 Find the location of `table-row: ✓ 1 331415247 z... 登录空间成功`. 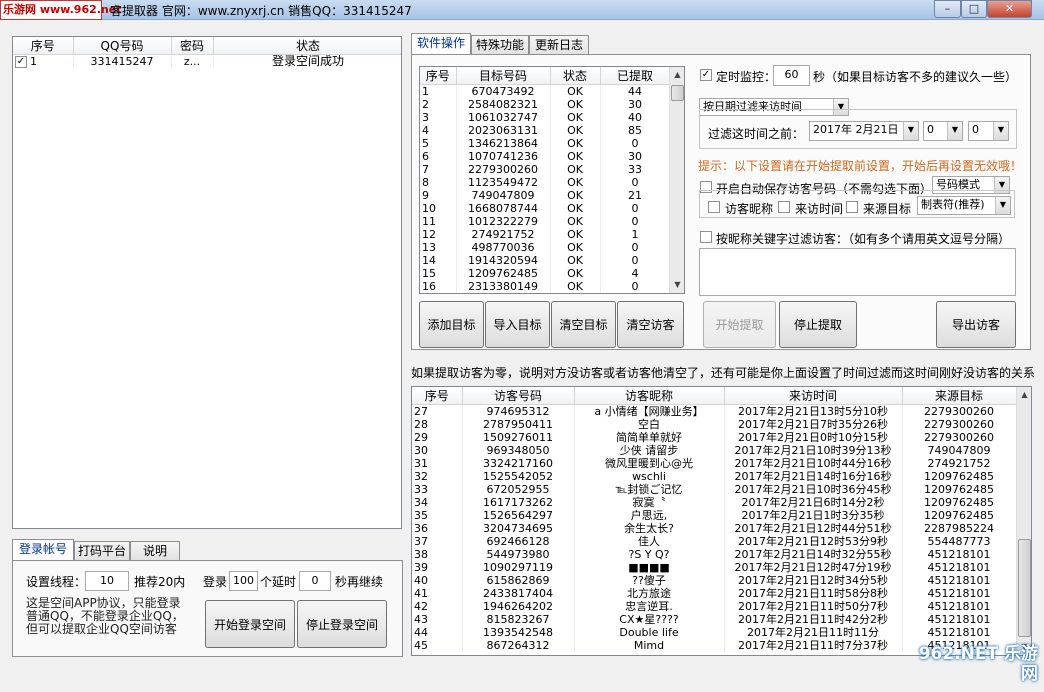

table-row: ✓ 1 331415247 z... 登录空间成功 is located at coordinates (207, 61).